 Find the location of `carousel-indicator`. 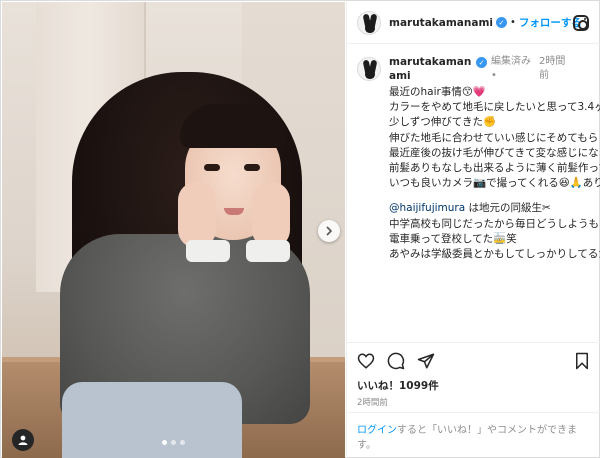

carousel-indicator is located at coordinates (173, 442).